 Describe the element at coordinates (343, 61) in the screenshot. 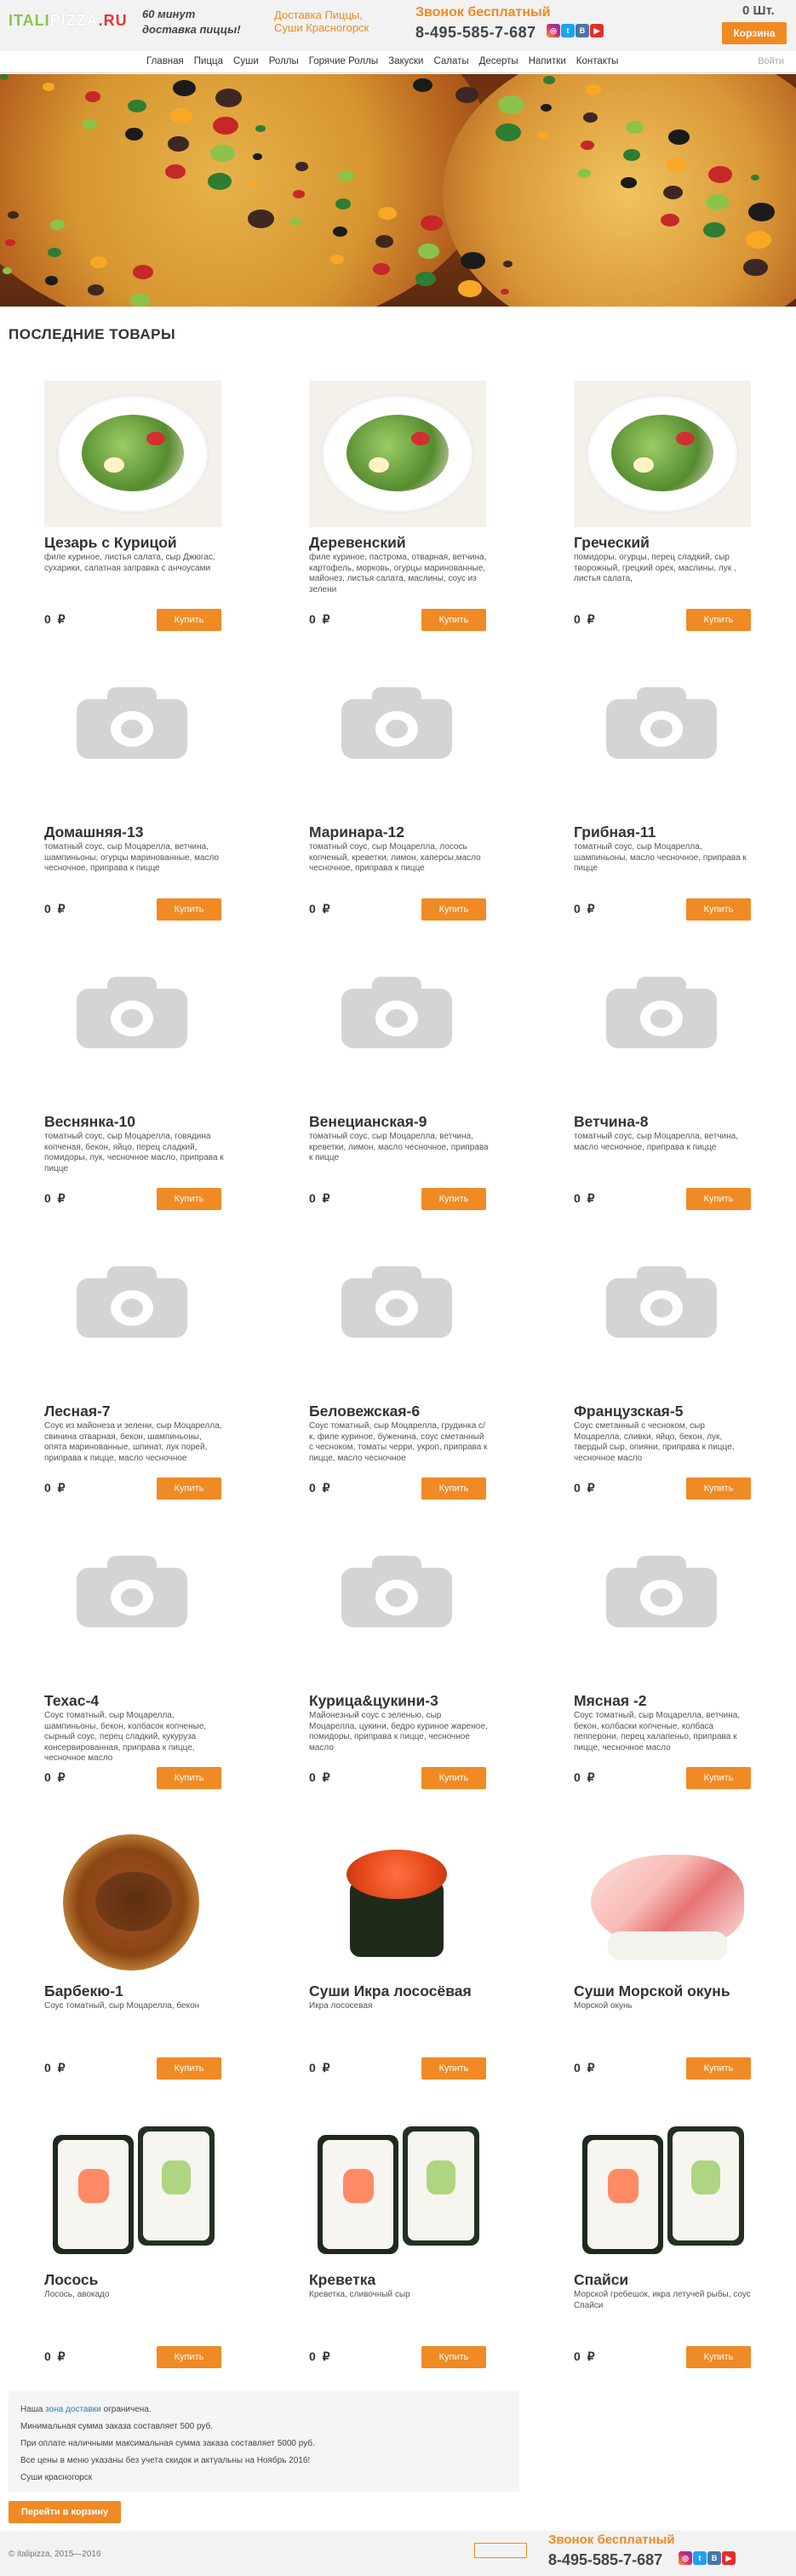

I see `nav-item: Горячие Роллы` at that location.